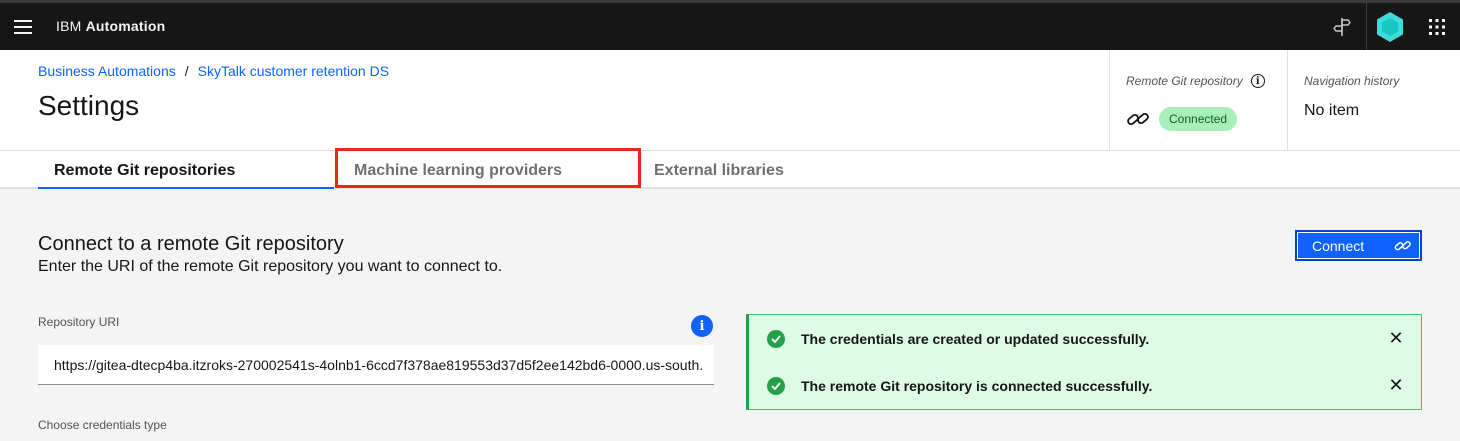  I want to click on remote-git-label: Remote Git repository i, so click(1195, 81).